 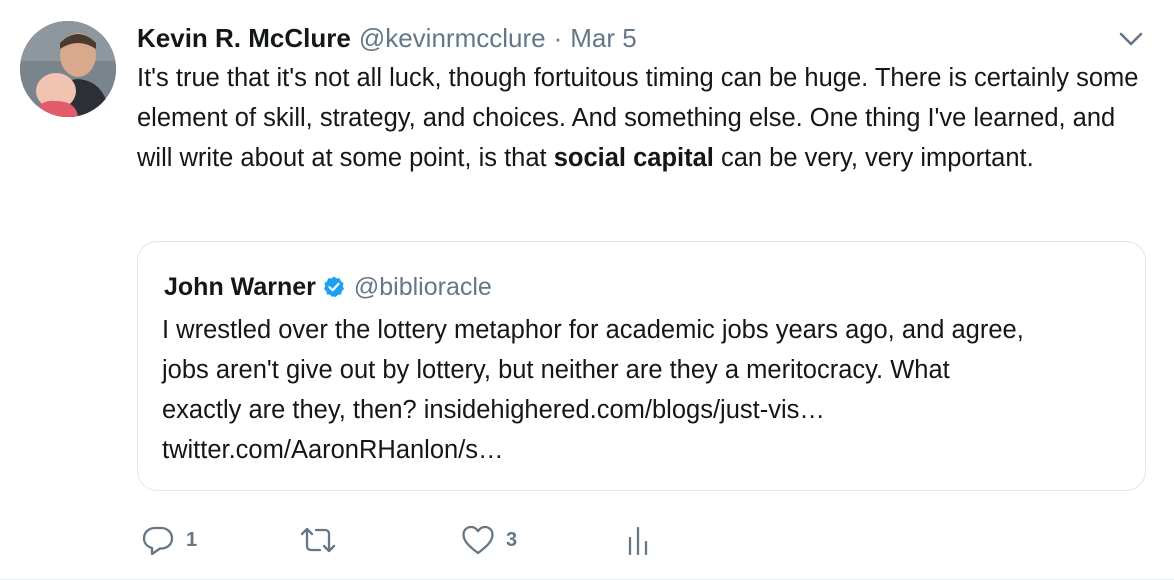 What do you see at coordinates (318, 540) in the screenshot?
I see `retweet-icon` at bounding box center [318, 540].